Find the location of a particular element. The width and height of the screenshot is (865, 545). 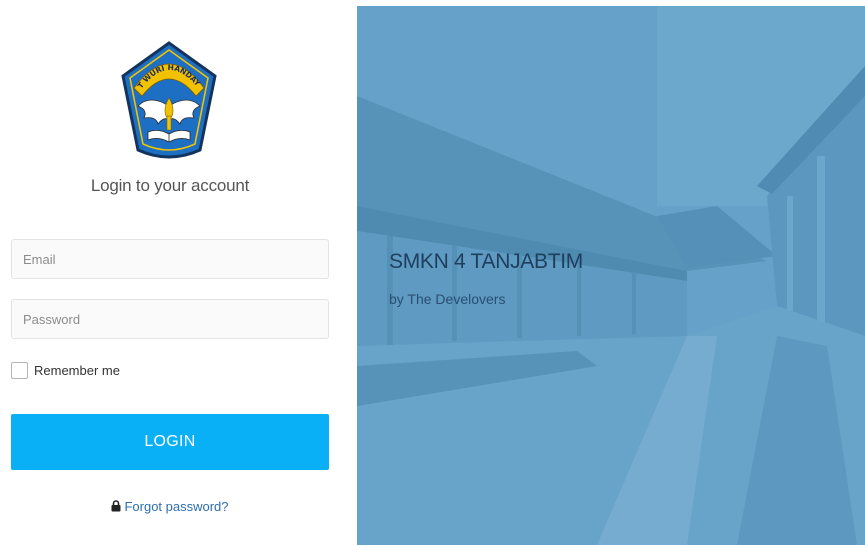

forgot-password-link: Forgot password? is located at coordinates (170, 506).